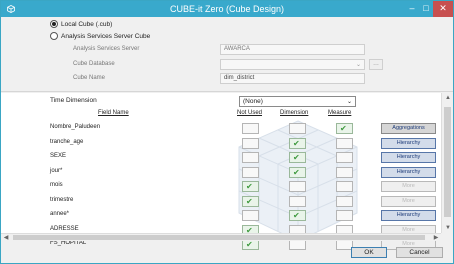 This screenshot has width=454, height=264. What do you see at coordinates (221, 157) in the screenshot?
I see `field-row: SEXE ✔ Hierarchy` at bounding box center [221, 157].